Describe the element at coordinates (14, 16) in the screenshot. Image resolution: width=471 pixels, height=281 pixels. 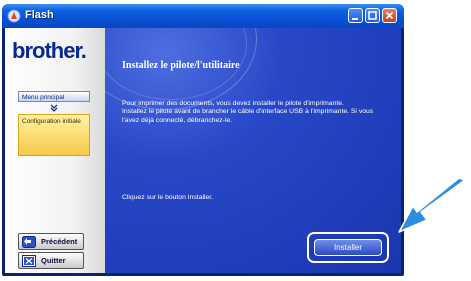
I see `flash-icon` at that location.